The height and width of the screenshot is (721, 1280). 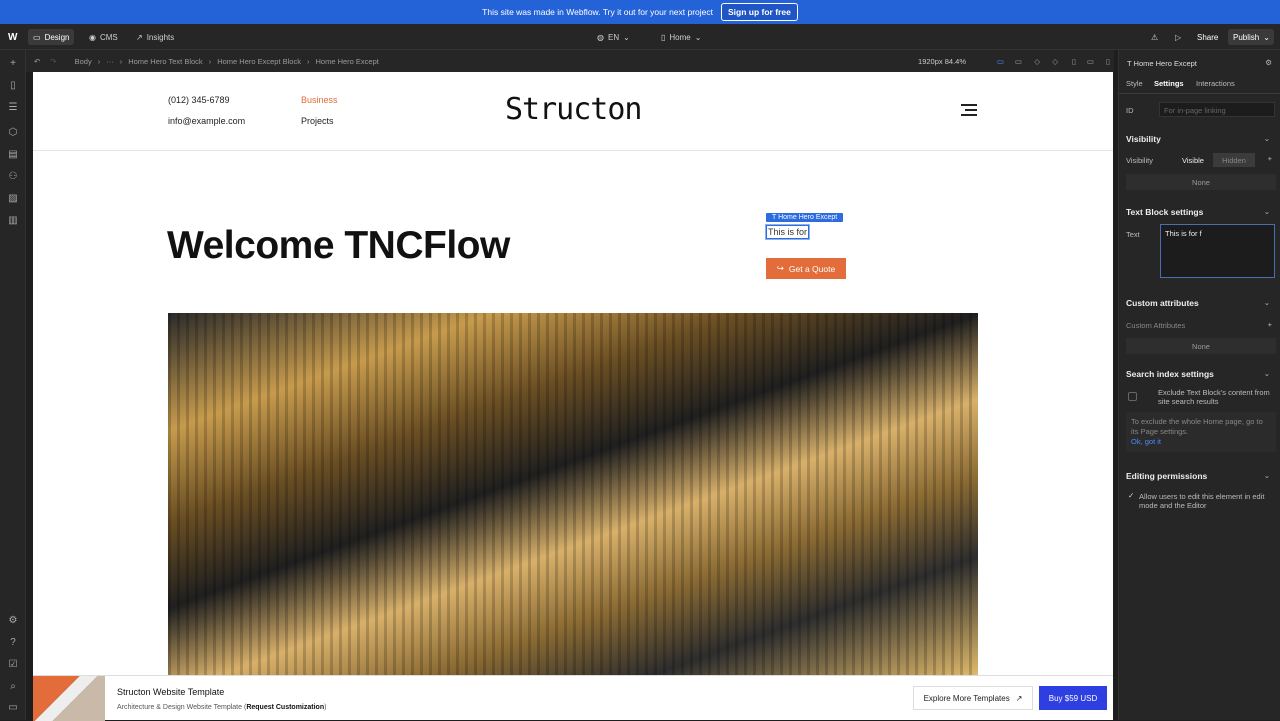 I want to click on styles-icon: ⚇, so click(x=13, y=177).